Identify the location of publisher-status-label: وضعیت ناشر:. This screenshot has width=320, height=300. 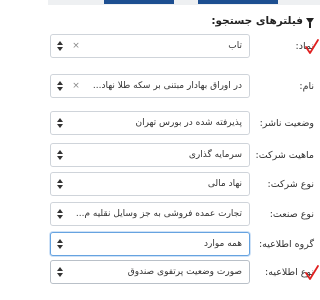
(286, 123).